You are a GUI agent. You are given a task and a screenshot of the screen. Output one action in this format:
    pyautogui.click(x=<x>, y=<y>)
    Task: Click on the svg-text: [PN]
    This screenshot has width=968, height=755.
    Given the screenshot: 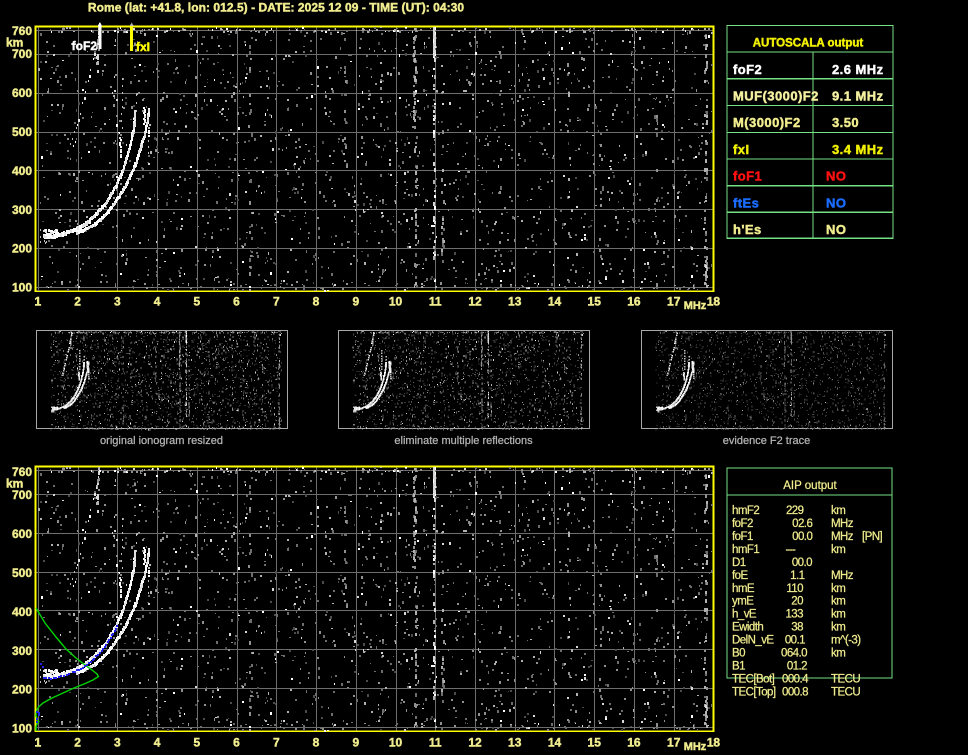 What is the action you would take?
    pyautogui.click(x=872, y=537)
    